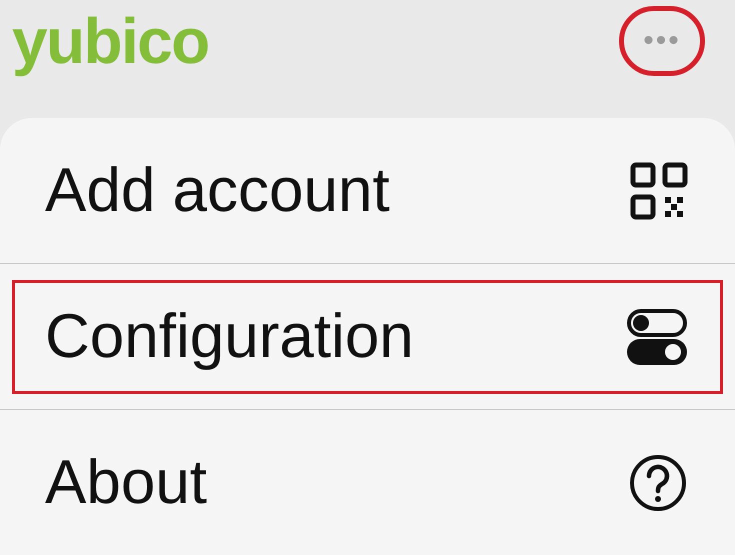 The image size is (735, 555). What do you see at coordinates (657, 337) in the screenshot?
I see `toggle-switches-icon` at bounding box center [657, 337].